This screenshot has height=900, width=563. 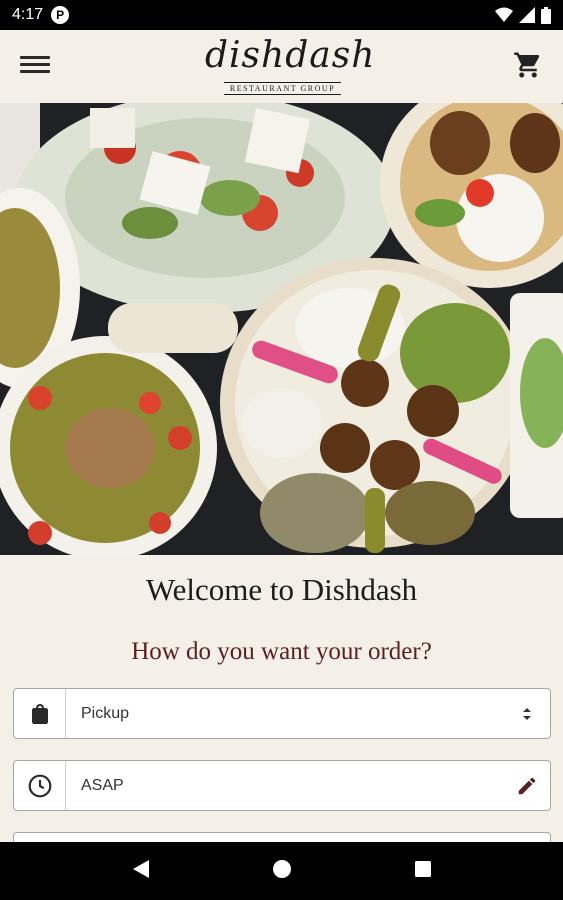 I want to click on clock-icon, so click(x=40, y=785).